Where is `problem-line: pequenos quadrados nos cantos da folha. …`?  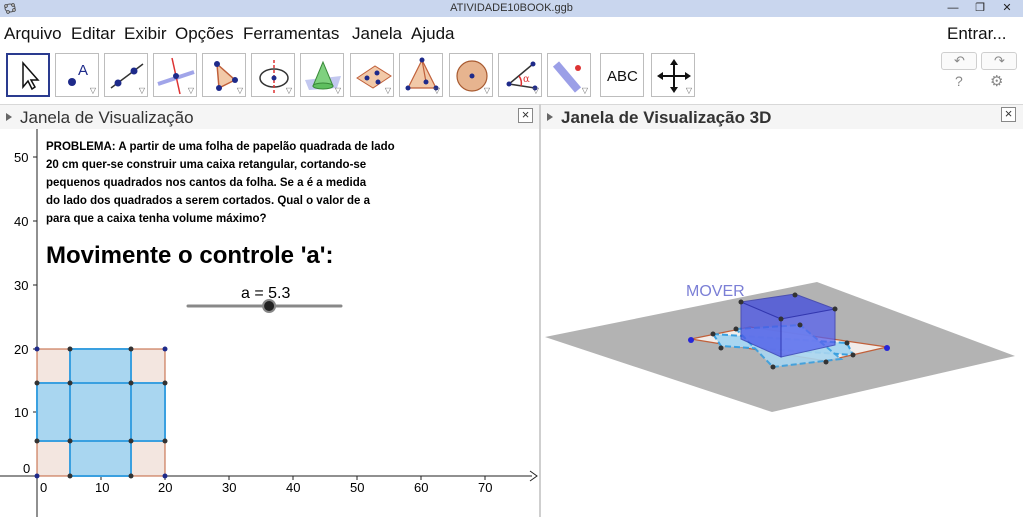 problem-line: pequenos quadrados nos cantos da folha. … is located at coordinates (206, 183).